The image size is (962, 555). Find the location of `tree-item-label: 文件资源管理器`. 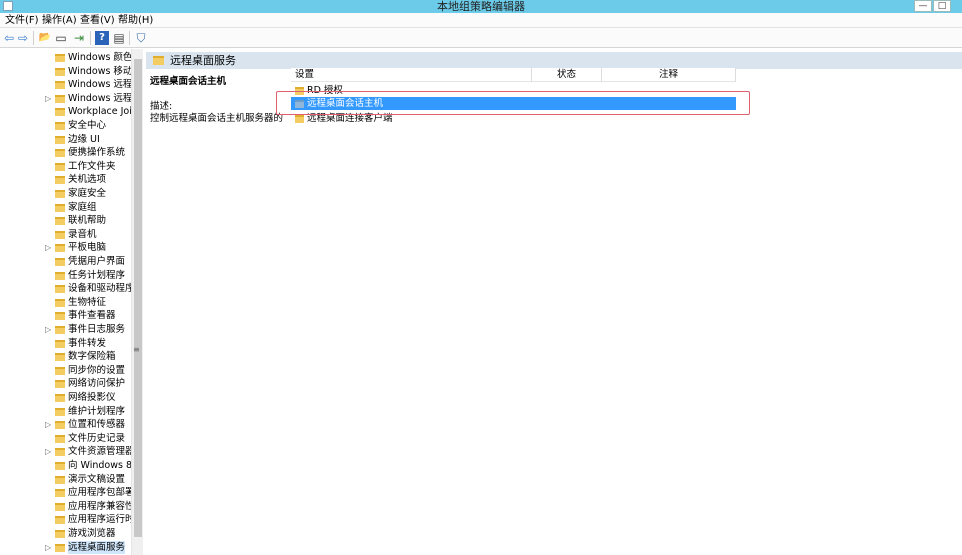

tree-item-label: 文件资源管理器 is located at coordinates (99, 452).